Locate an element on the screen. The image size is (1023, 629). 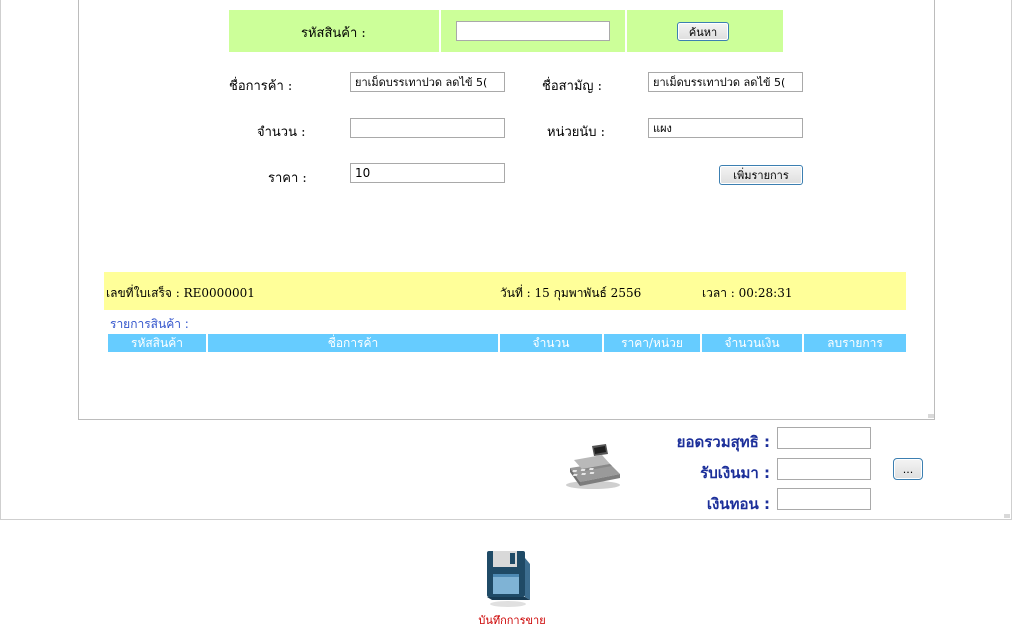
price-input is located at coordinates (427, 173).